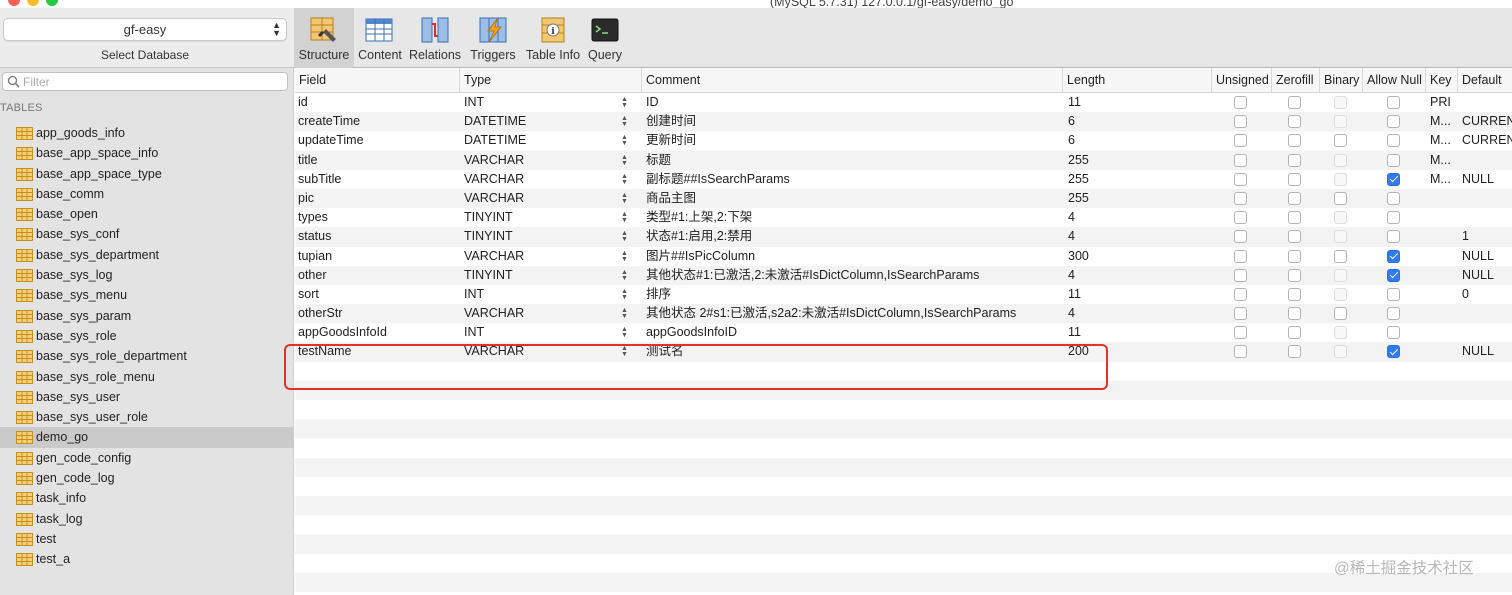  Describe the element at coordinates (852, 160) in the screenshot. I see `comment-cell: 标题` at that location.